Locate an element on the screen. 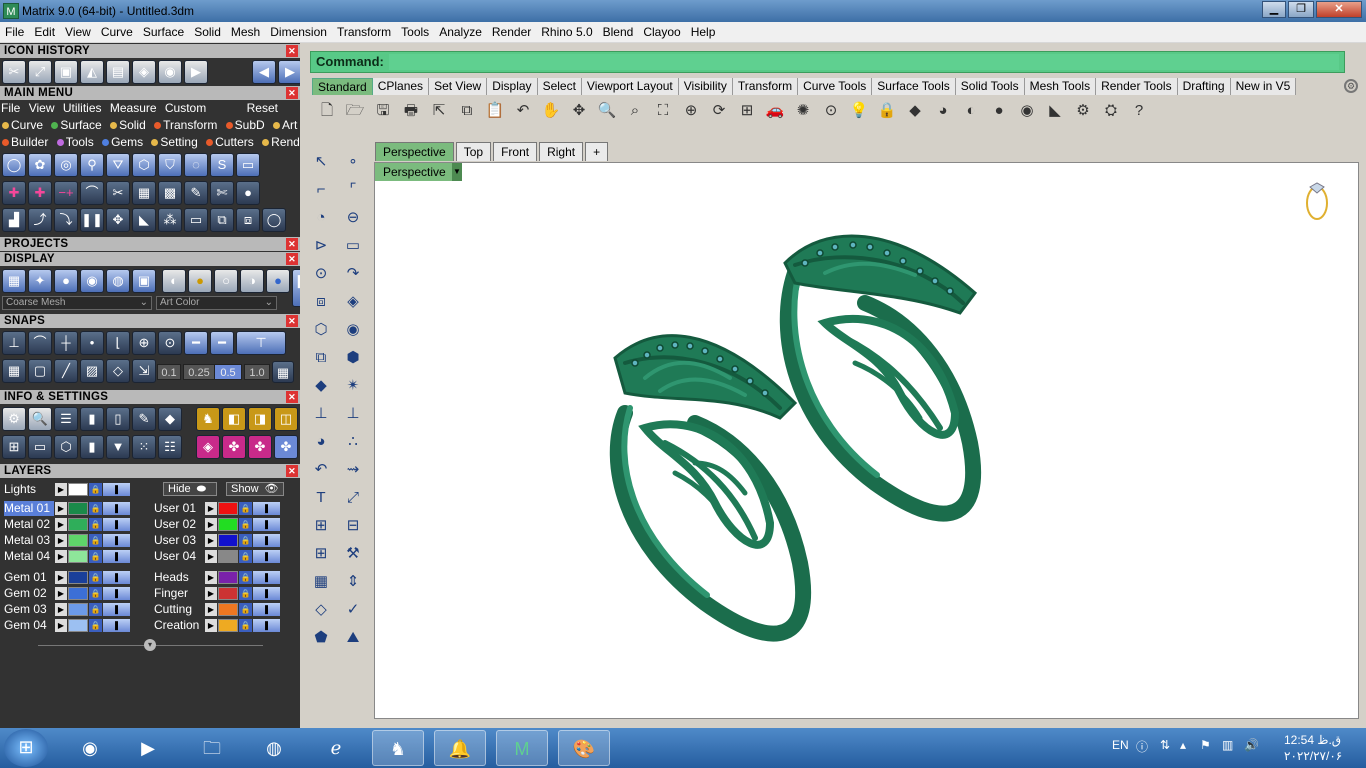 This screenshot has width=1366, height=768. side-tool-icon: ⊙ is located at coordinates (321, 274).